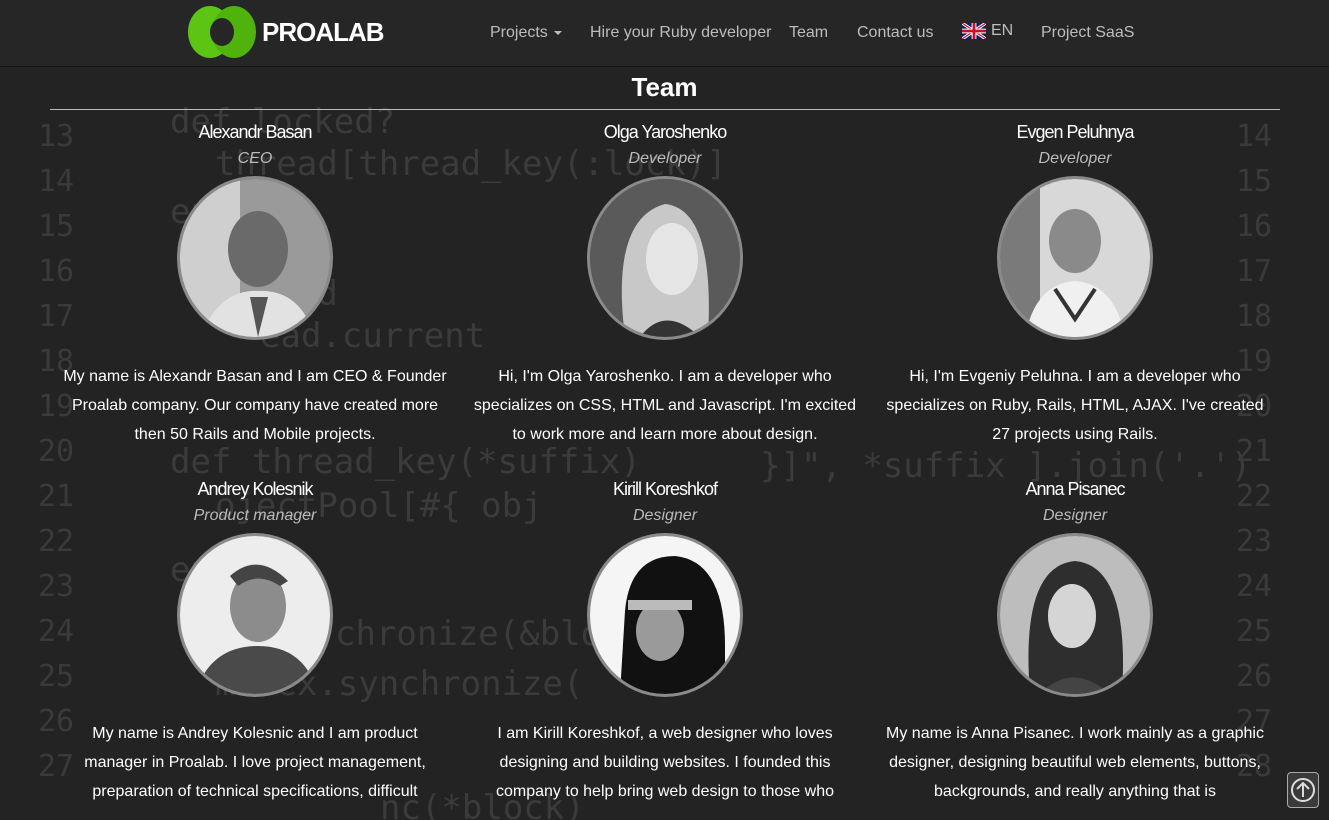 The image size is (1329, 820). What do you see at coordinates (665, 132) in the screenshot?
I see `member-name: Olga Yaroshenko` at bounding box center [665, 132].